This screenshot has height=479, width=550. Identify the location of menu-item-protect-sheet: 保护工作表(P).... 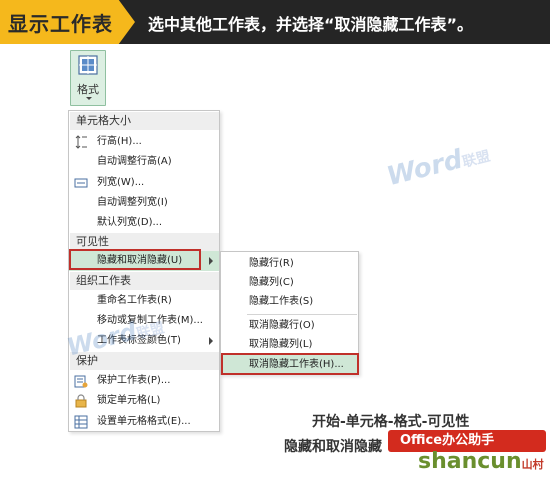
(144, 381).